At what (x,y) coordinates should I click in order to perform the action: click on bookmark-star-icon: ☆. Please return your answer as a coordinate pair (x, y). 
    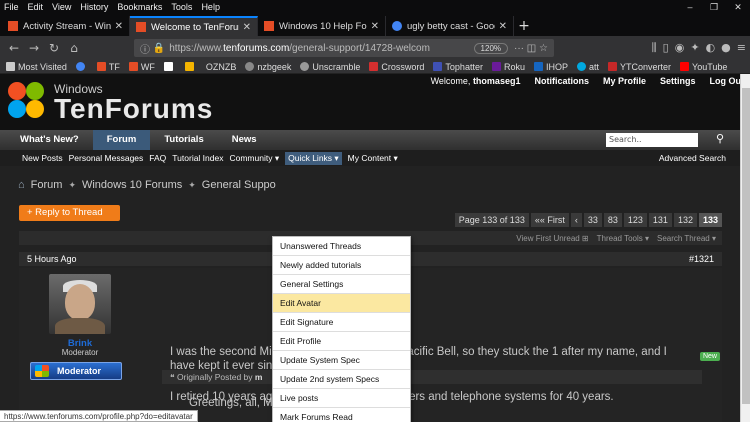
    Looking at the image, I should click on (543, 48).